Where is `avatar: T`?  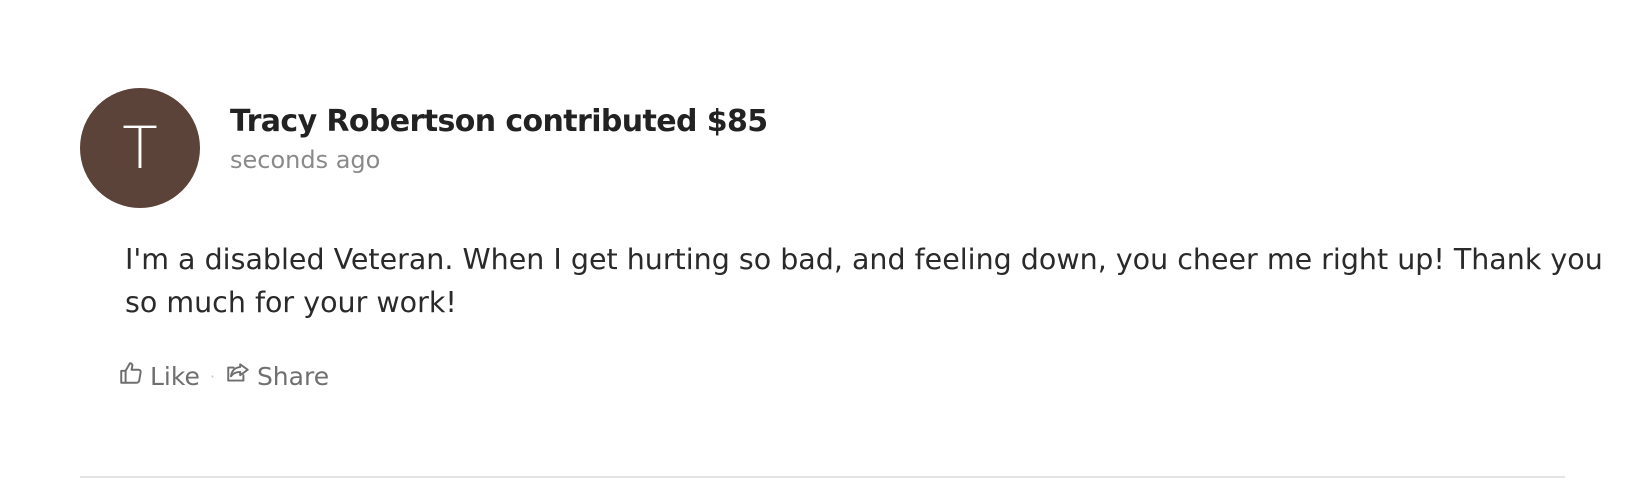 avatar: T is located at coordinates (140, 148).